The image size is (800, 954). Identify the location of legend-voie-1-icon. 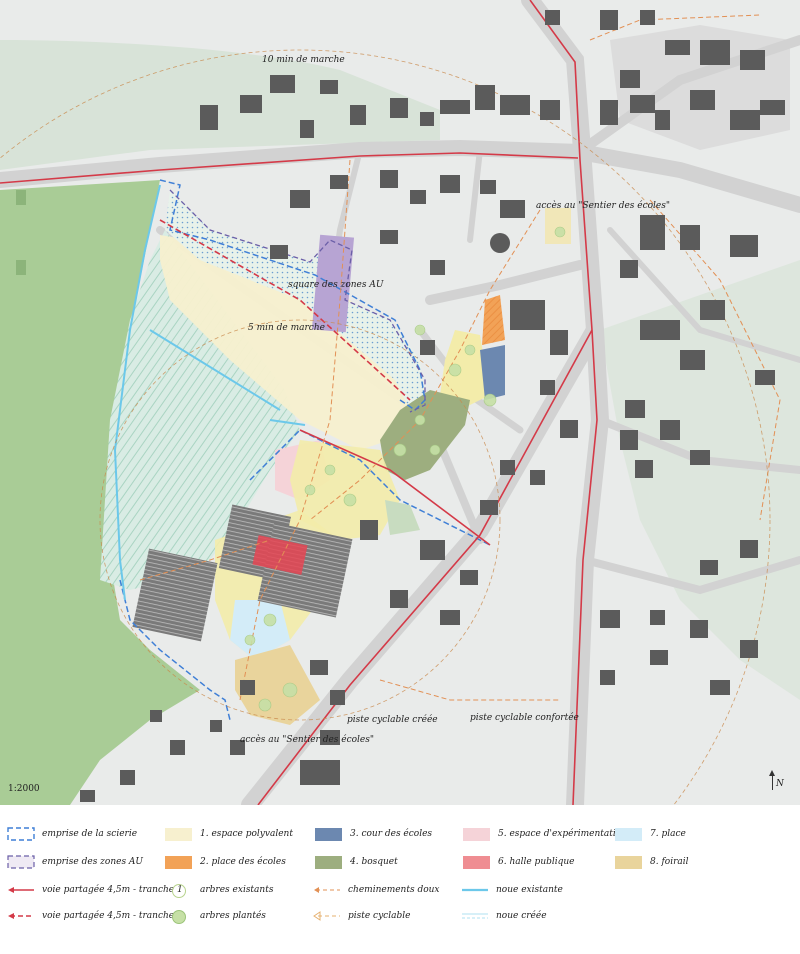
(21, 890).